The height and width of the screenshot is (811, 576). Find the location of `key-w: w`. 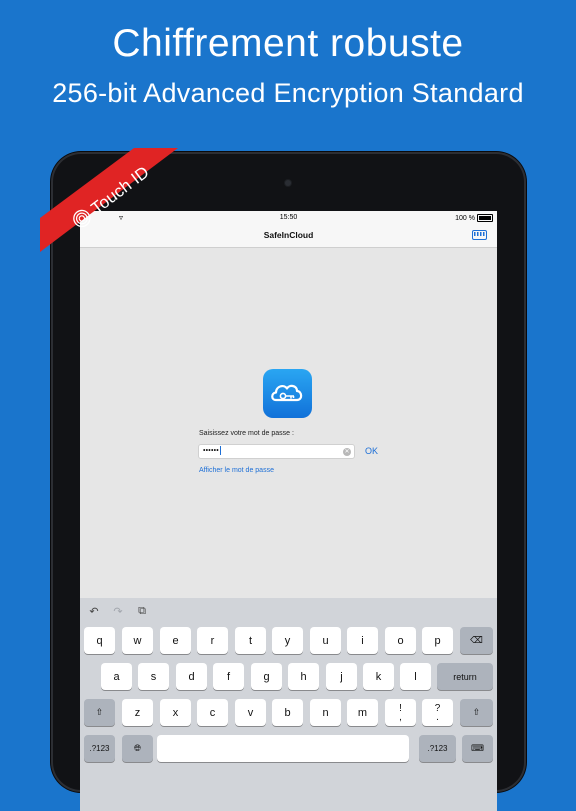

key-w: w is located at coordinates (137, 640).